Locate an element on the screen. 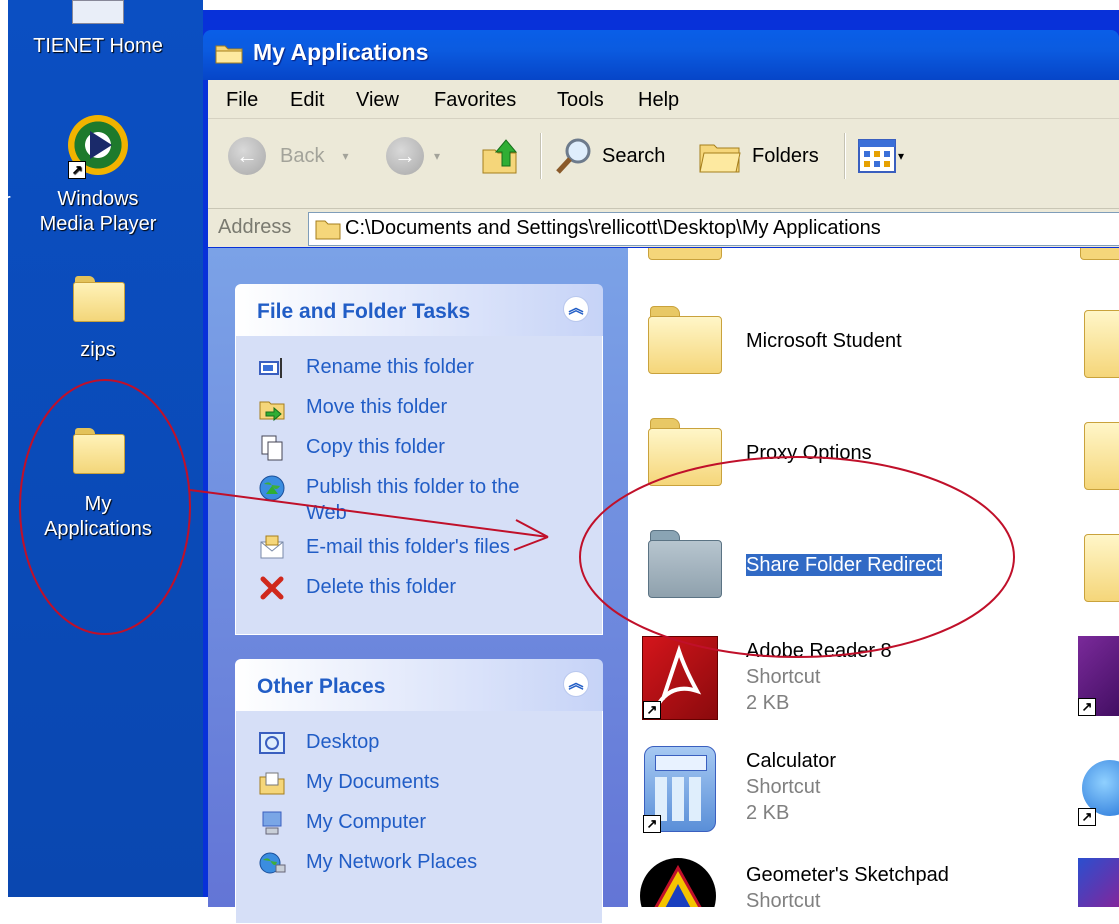  file-item-adobe-reader: ↗ Adobe Reader 8 Shortcut 2 KB is located at coordinates (868, 681).